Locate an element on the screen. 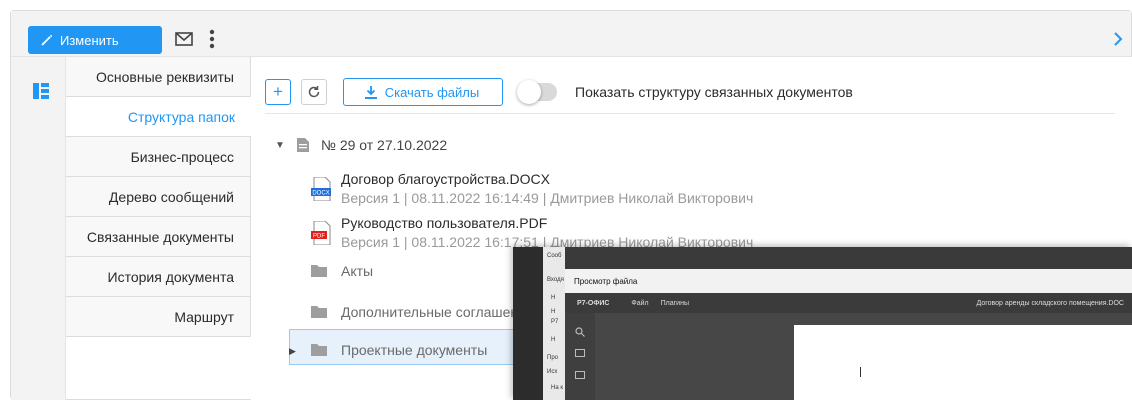 The width and height of the screenshot is (1132, 400). pdf-tag-text: PDF is located at coordinates (319, 237).